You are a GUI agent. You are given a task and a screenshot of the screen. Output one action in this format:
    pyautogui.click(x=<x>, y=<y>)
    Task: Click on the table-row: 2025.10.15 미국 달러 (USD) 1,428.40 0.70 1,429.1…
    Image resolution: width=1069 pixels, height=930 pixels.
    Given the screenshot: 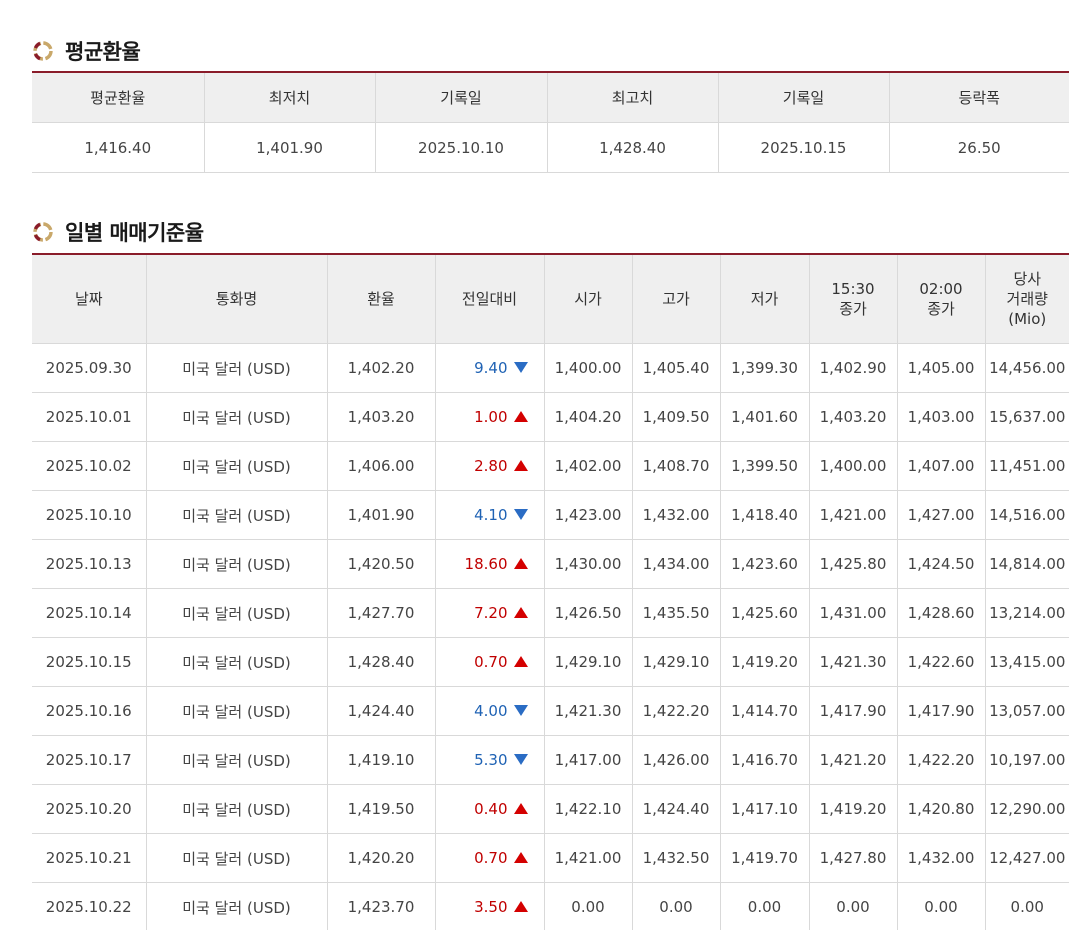 What is the action you would take?
    pyautogui.click(x=550, y=662)
    